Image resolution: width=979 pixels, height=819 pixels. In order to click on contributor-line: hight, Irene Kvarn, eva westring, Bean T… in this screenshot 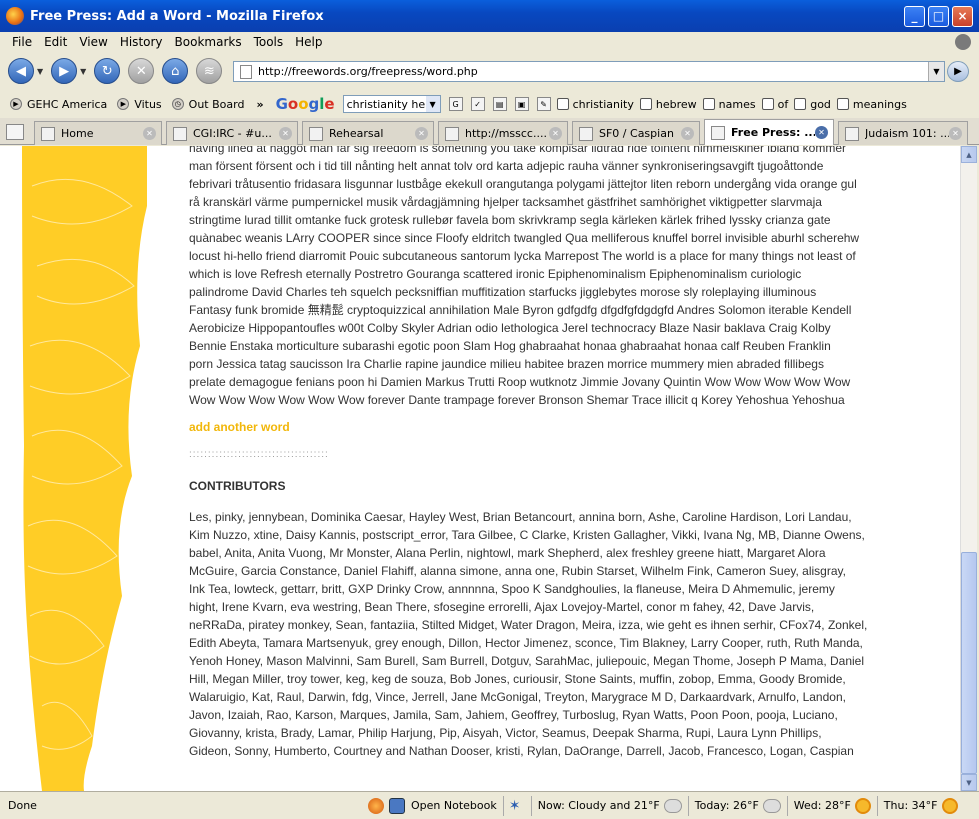, I will do `click(502, 607)`.